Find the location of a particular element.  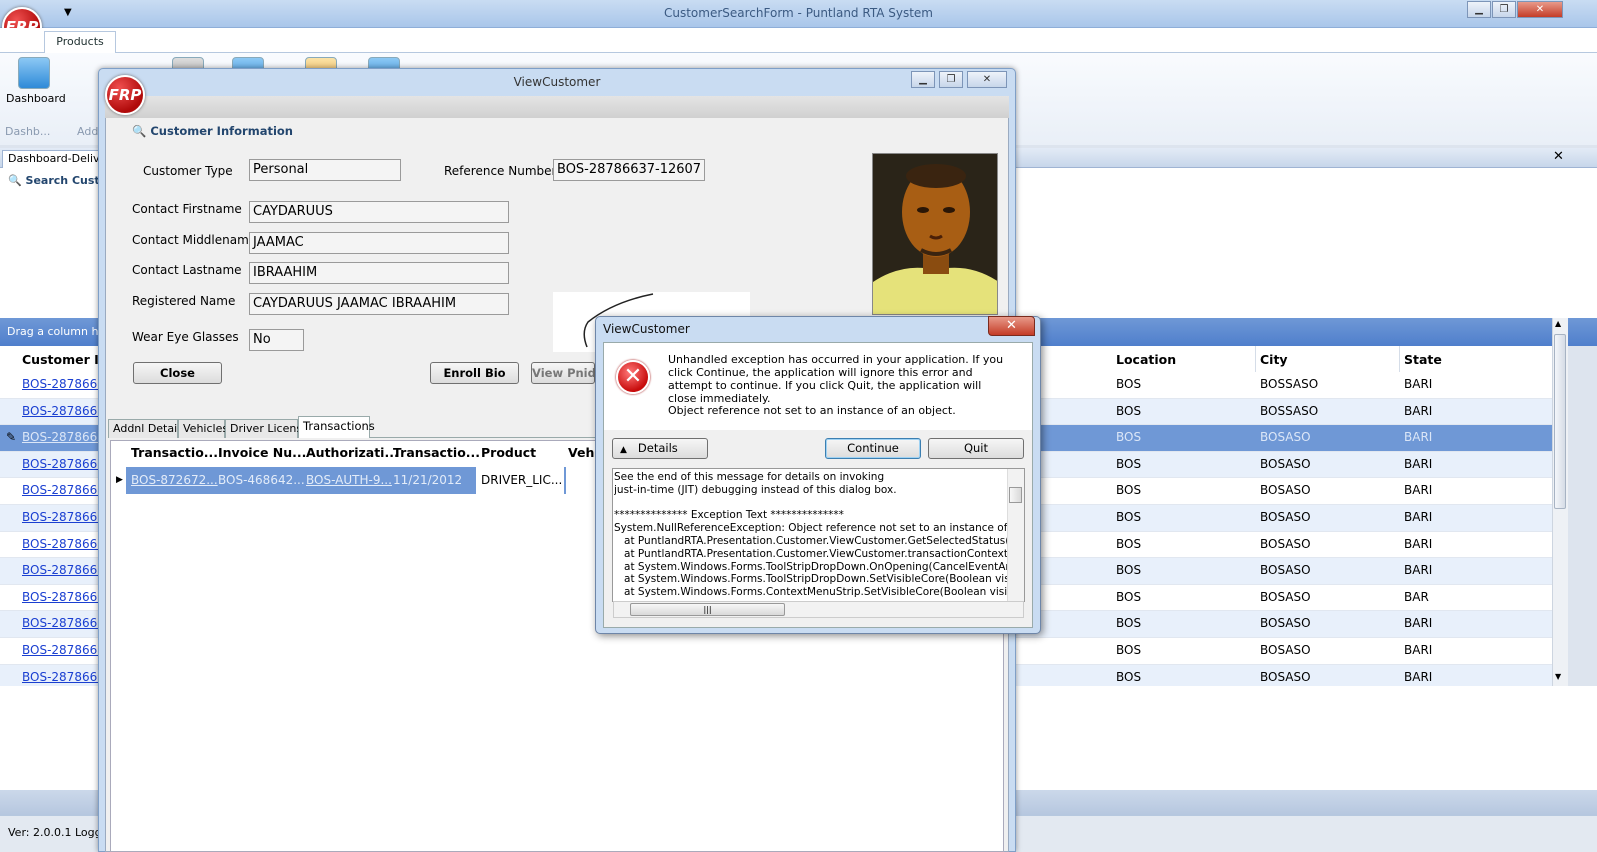

view-customer-header is located at coordinates (557, 107).